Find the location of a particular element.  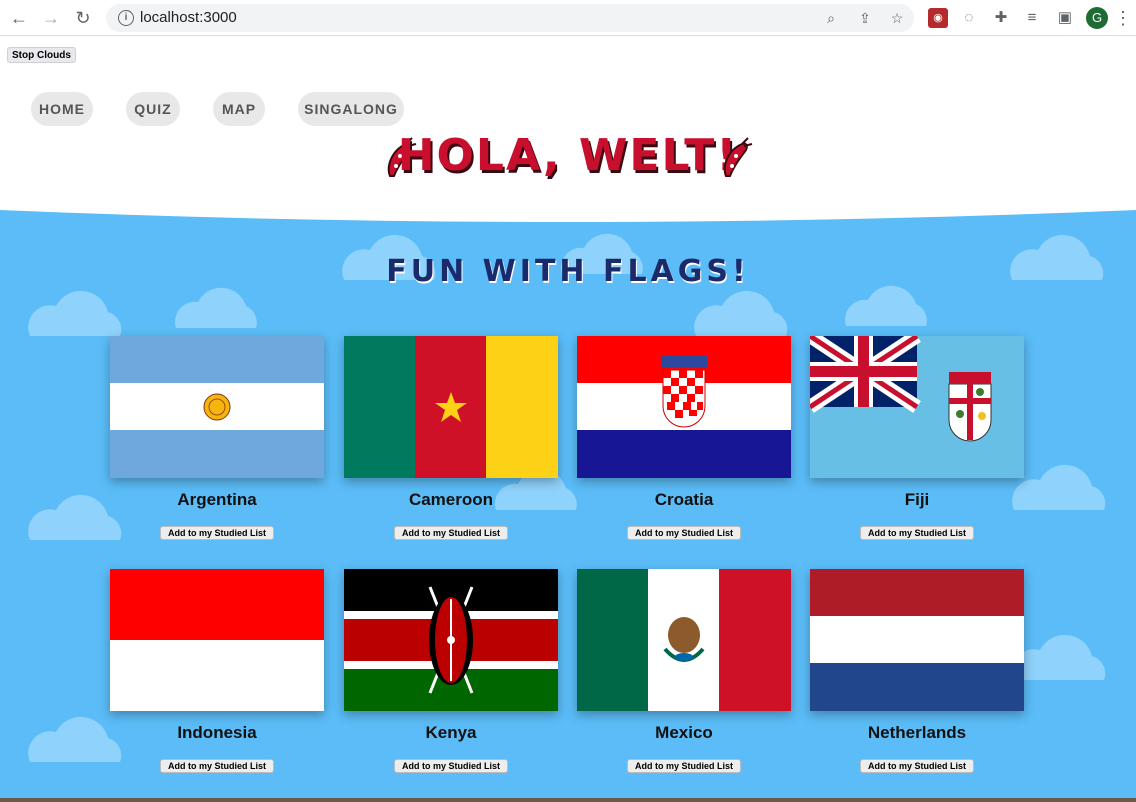

address-bar: i localhost:3000 ⌕ ⇪ ☆ is located at coordinates (510, 18).